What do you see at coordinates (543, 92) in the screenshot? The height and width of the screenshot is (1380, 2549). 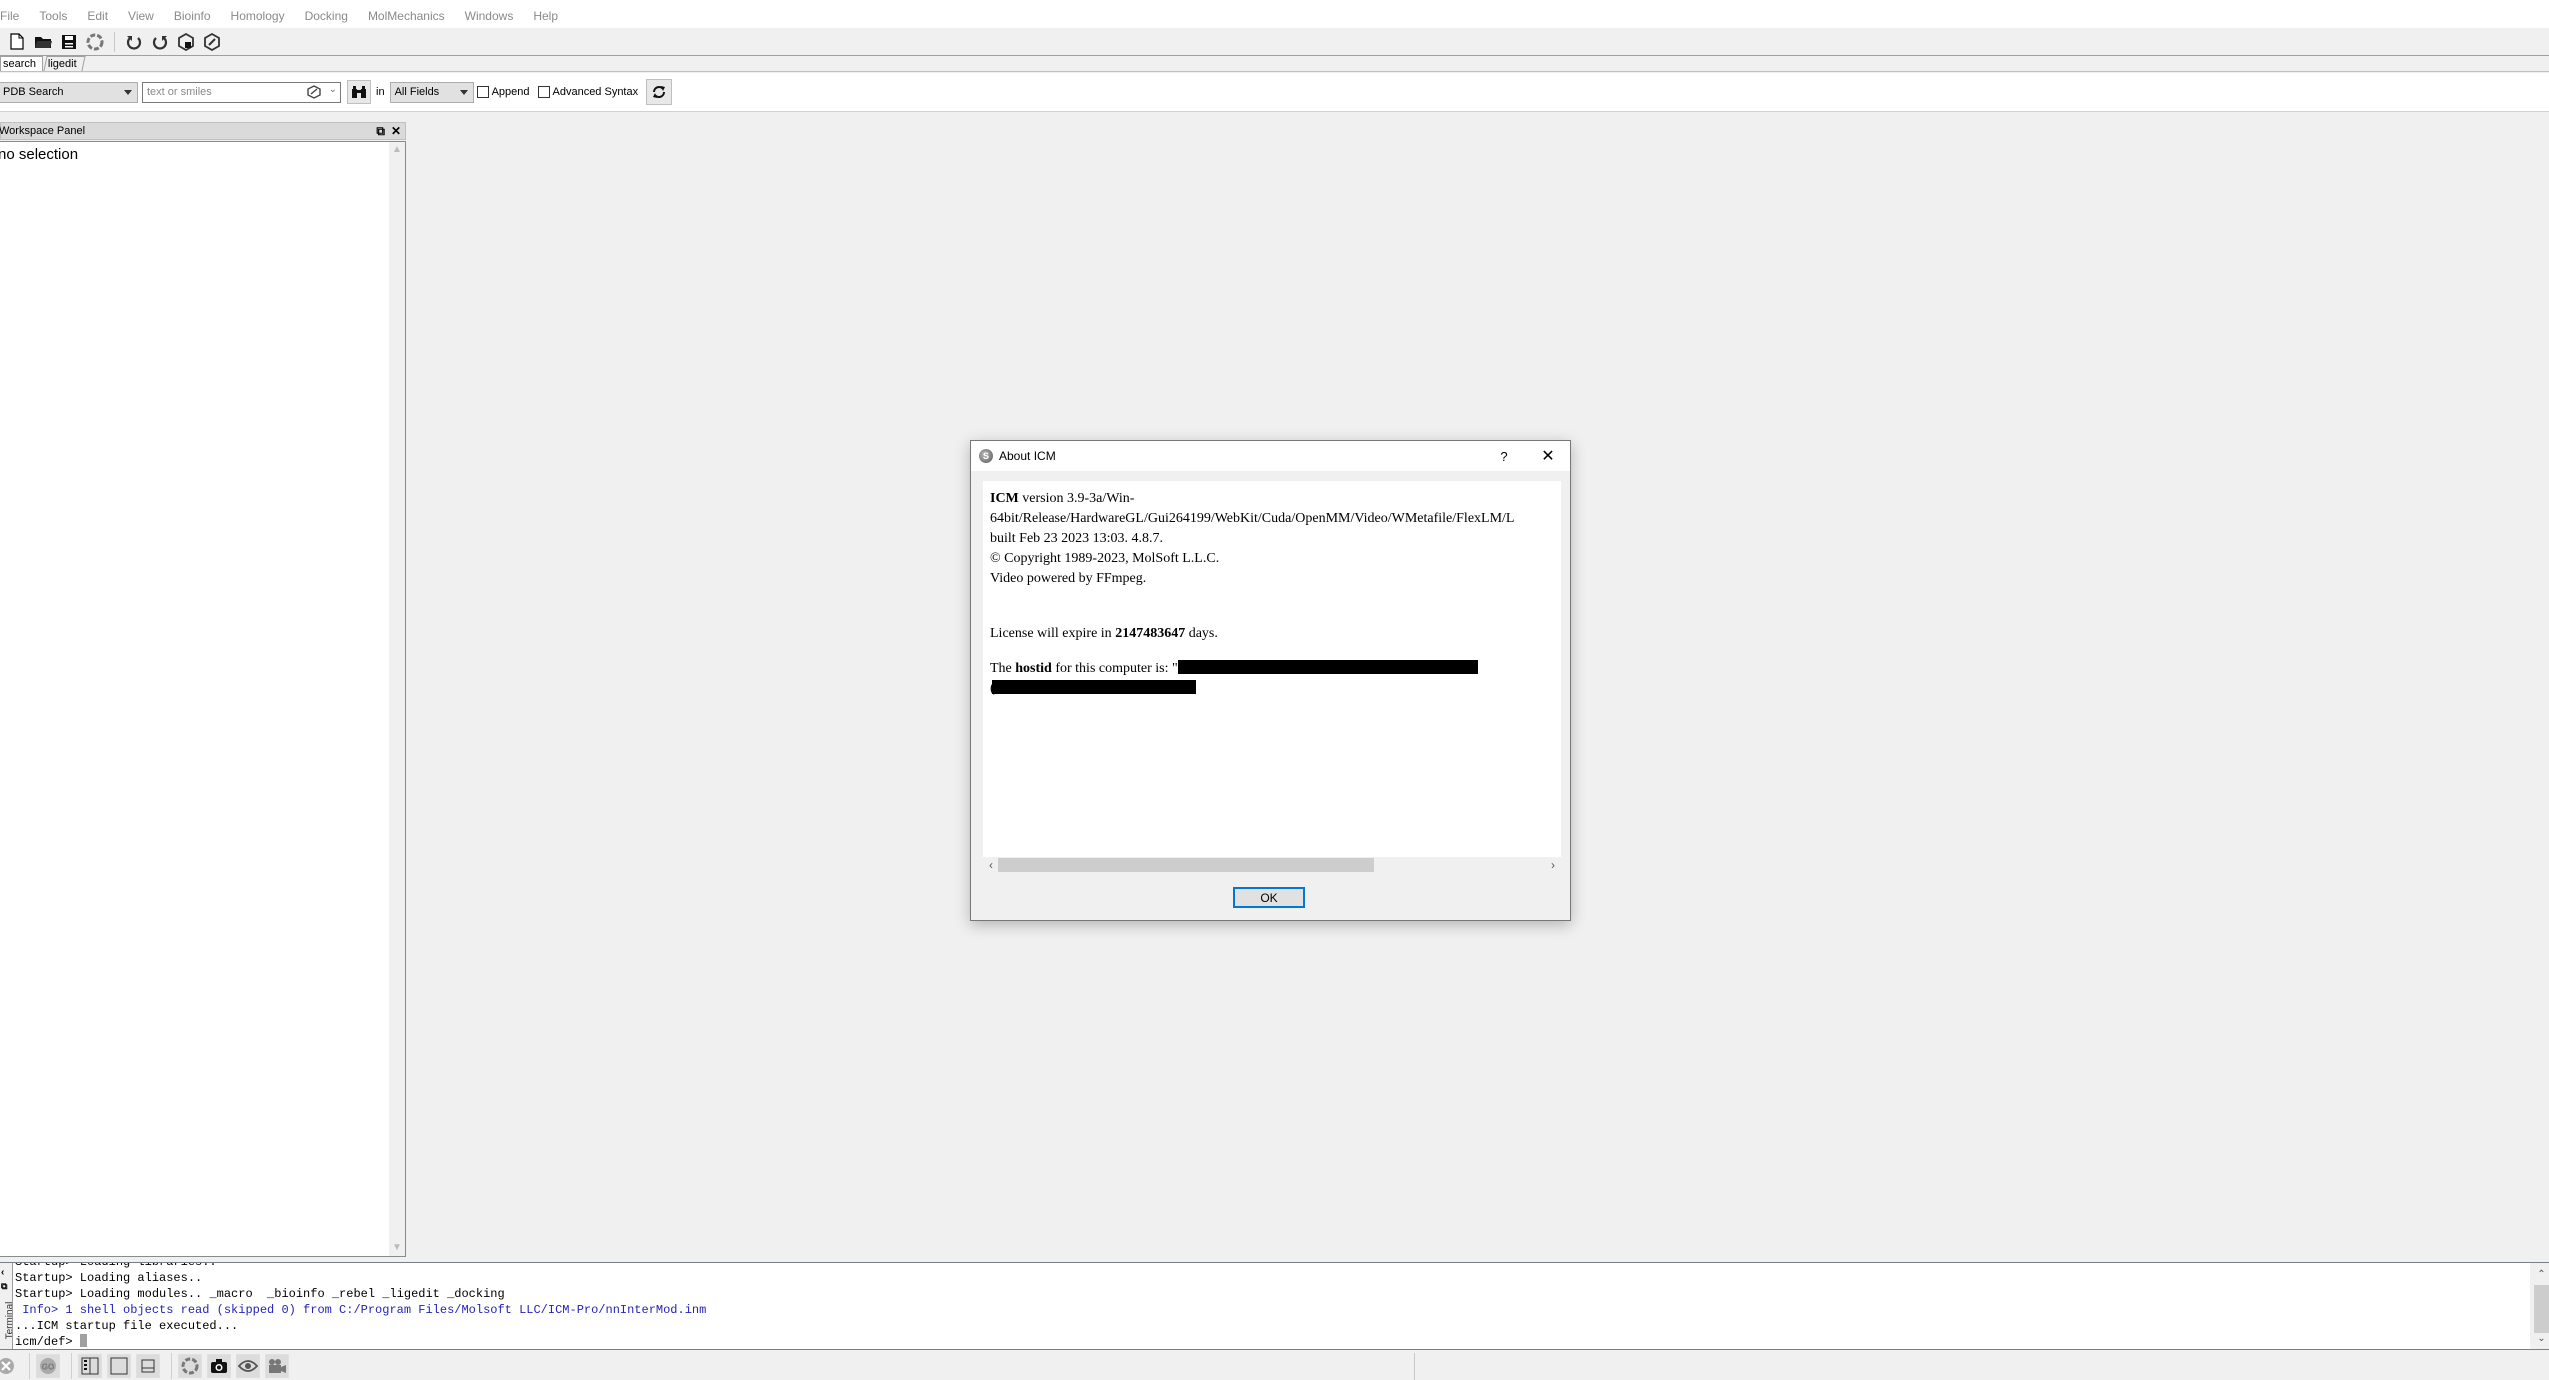 I see `advanced-syntax-checkbox-box` at bounding box center [543, 92].